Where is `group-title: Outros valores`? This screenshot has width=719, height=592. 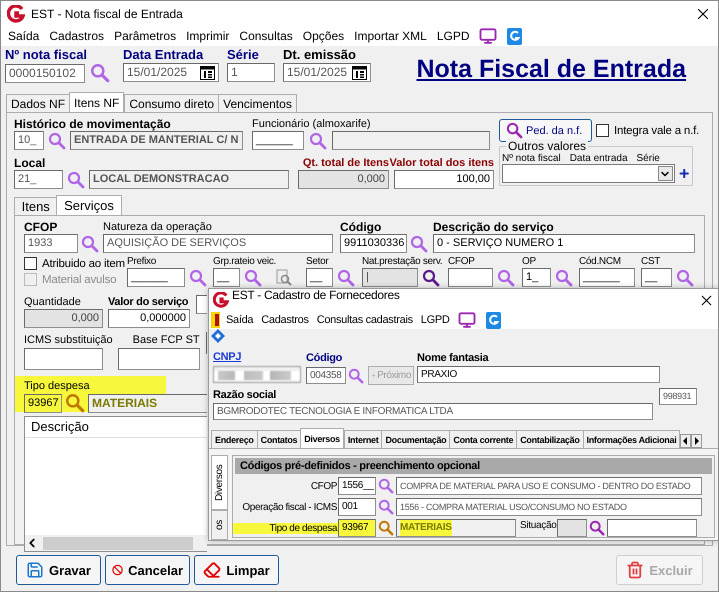 group-title: Outros valores is located at coordinates (547, 146).